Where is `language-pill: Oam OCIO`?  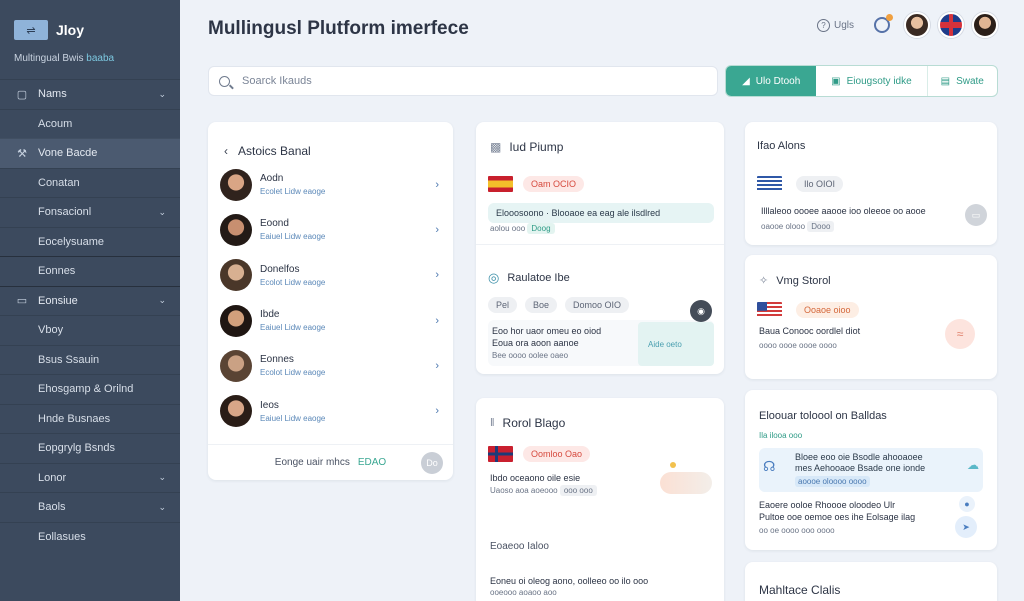 language-pill: Oam OCIO is located at coordinates (554, 184).